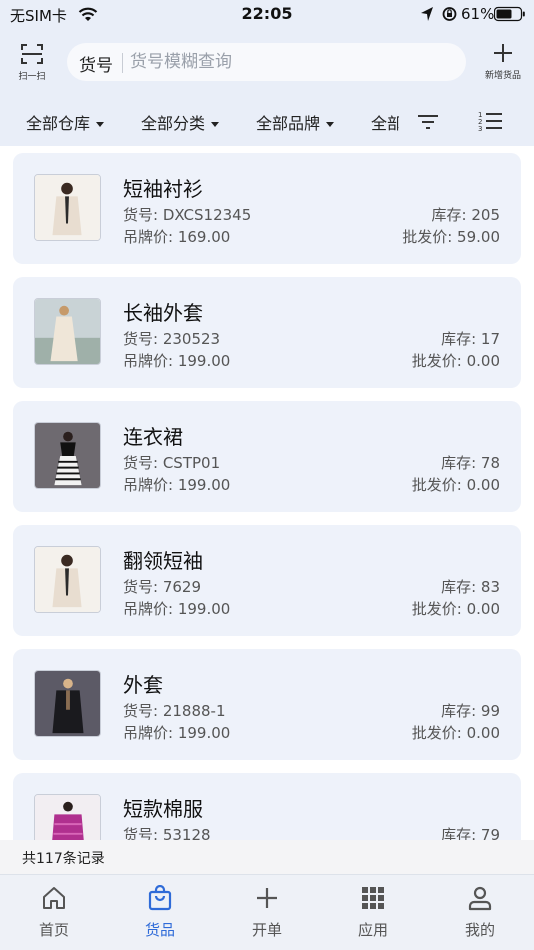 Image resolution: width=534 pixels, height=950 pixels. Describe the element at coordinates (427, 14) in the screenshot. I see `location-arrow-icon` at that location.